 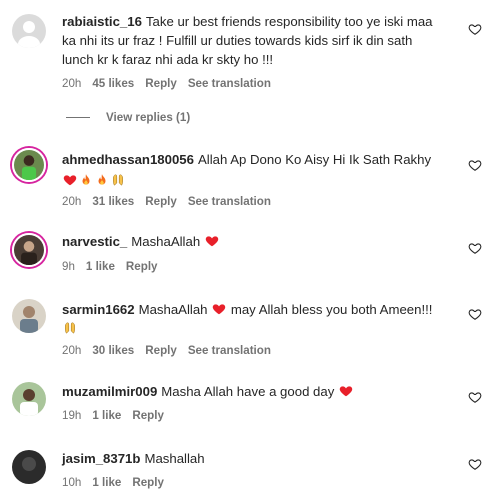 What do you see at coordinates (245, 473) in the screenshot?
I see `comment-item: jasim_8371b Mashallah 10h 1 like Reply` at bounding box center [245, 473].